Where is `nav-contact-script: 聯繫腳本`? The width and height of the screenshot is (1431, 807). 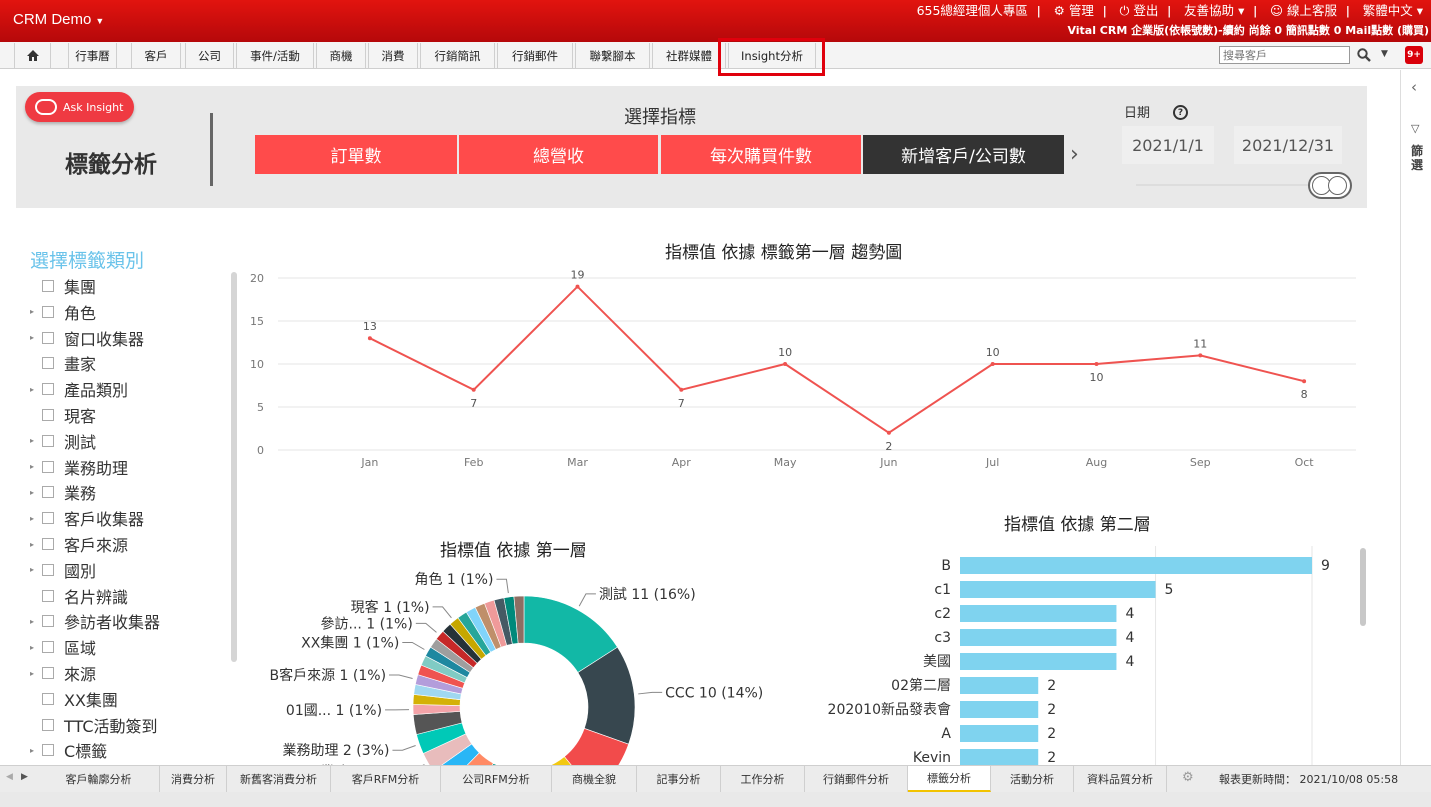
nav-contact-script: 聯繫腳本 is located at coordinates (612, 55).